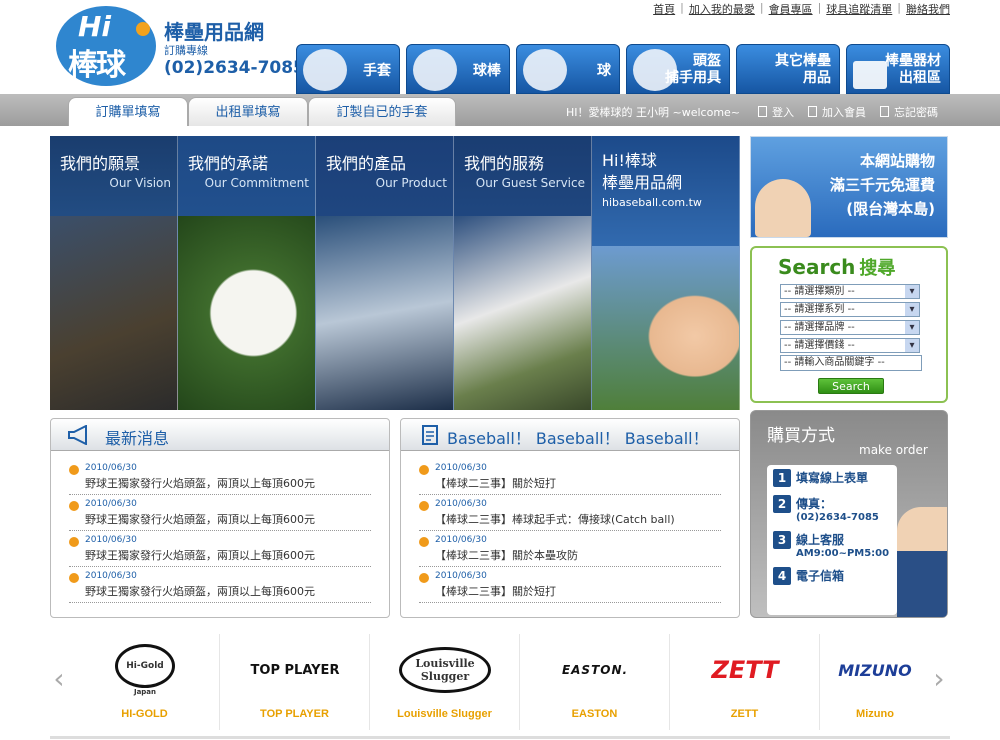  What do you see at coordinates (295, 670) in the screenshot?
I see `topplayer-logo: TOP PLAYER` at bounding box center [295, 670].